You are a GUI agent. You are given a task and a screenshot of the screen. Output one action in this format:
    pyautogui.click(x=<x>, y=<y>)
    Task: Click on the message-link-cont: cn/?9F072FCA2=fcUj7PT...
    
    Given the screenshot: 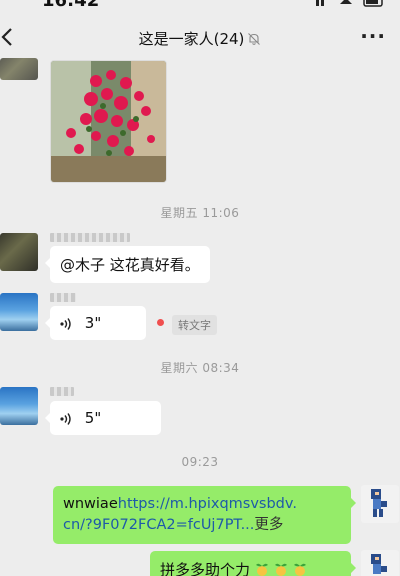 What is the action you would take?
    pyautogui.click(x=158, y=525)
    